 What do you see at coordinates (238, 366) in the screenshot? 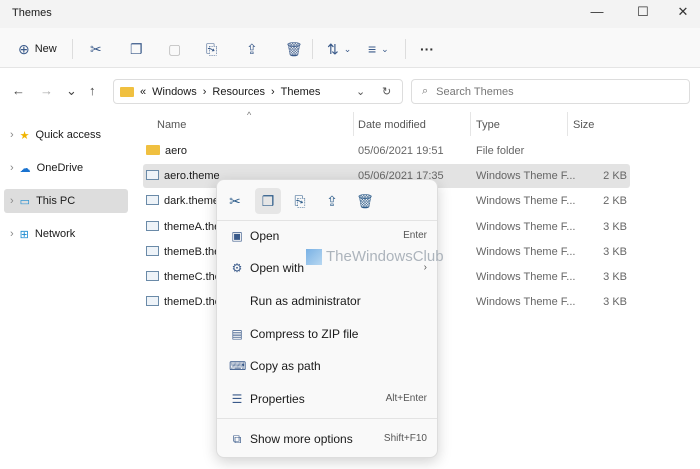
I see `menu-item-icon: ⌨` at bounding box center [238, 366].